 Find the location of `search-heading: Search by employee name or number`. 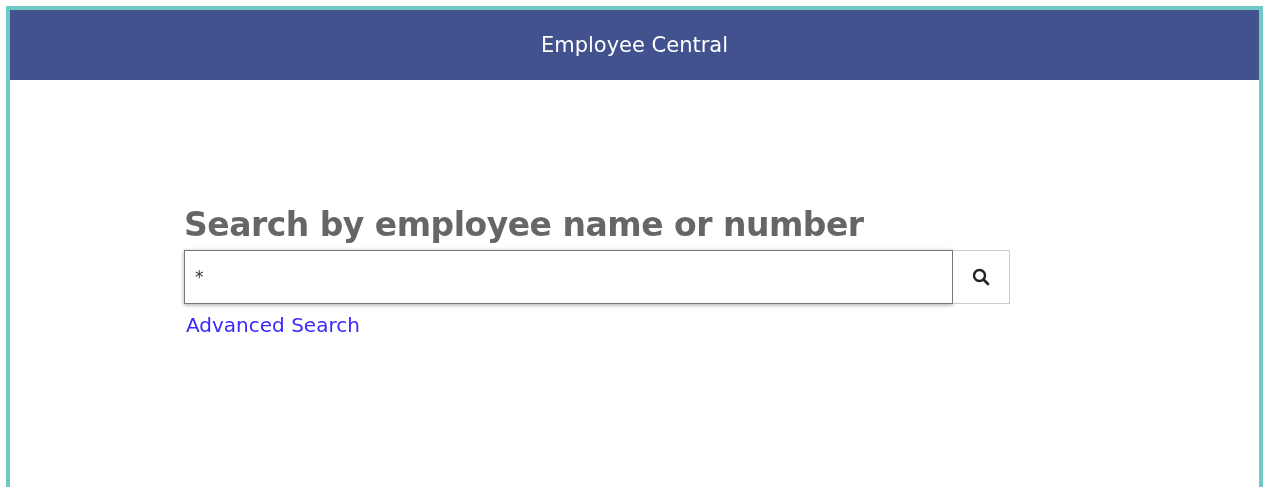

search-heading: Search by employee name or number is located at coordinates (524, 224).